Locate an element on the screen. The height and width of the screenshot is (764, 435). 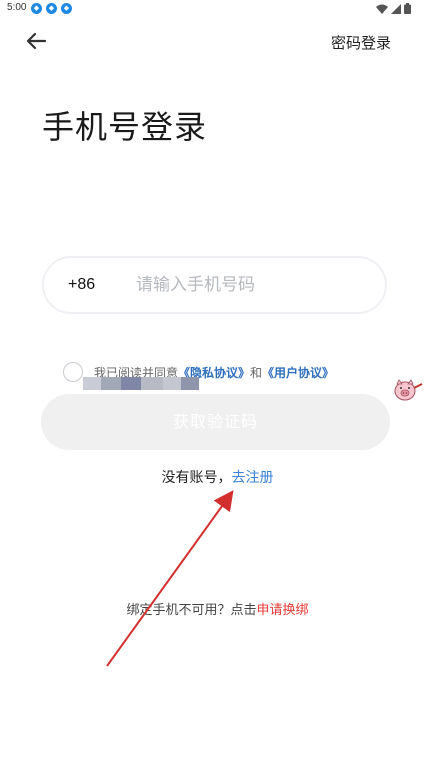
signal-icon is located at coordinates (396, 8).